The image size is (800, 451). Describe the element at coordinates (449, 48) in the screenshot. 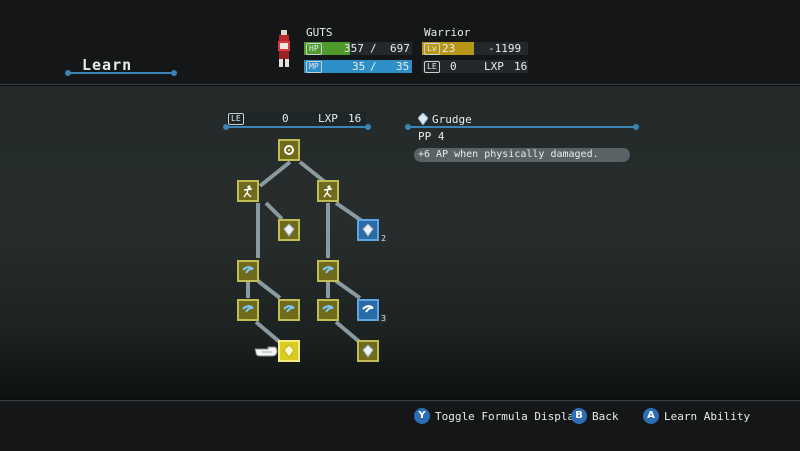

I see `level-value: 23` at that location.